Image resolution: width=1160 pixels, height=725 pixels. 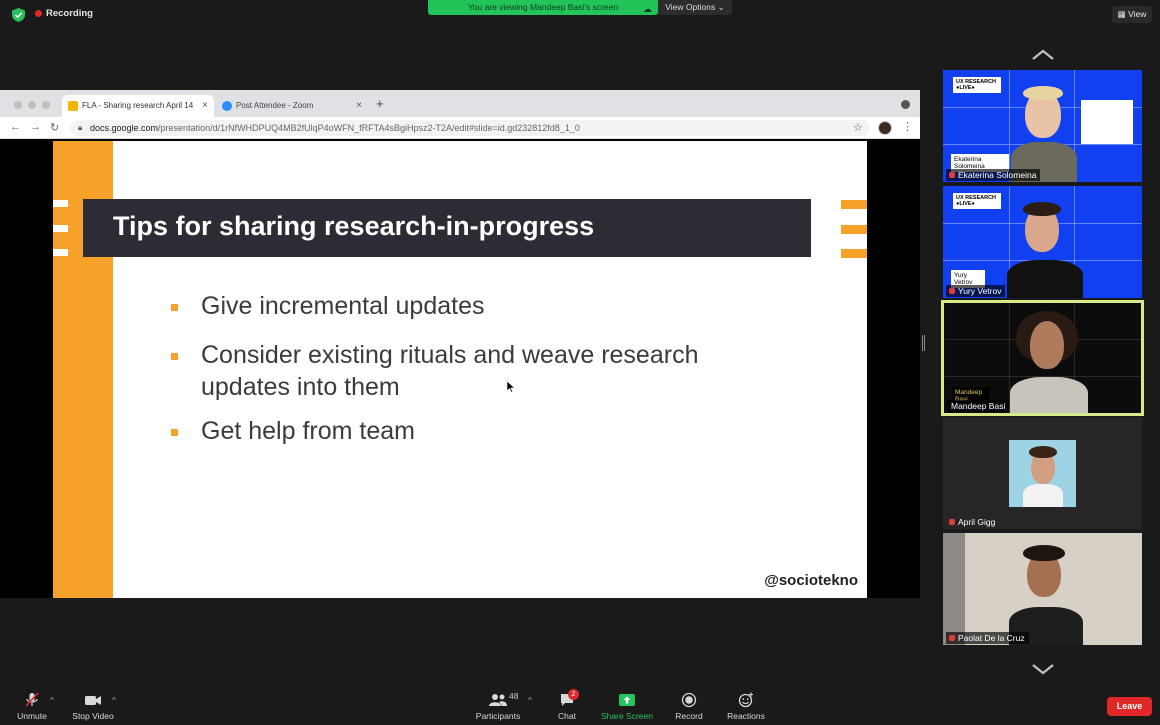 What do you see at coordinates (447, 228) in the screenshot?
I see `slide-title-band: Tips for sharing research-in-progress` at bounding box center [447, 228].